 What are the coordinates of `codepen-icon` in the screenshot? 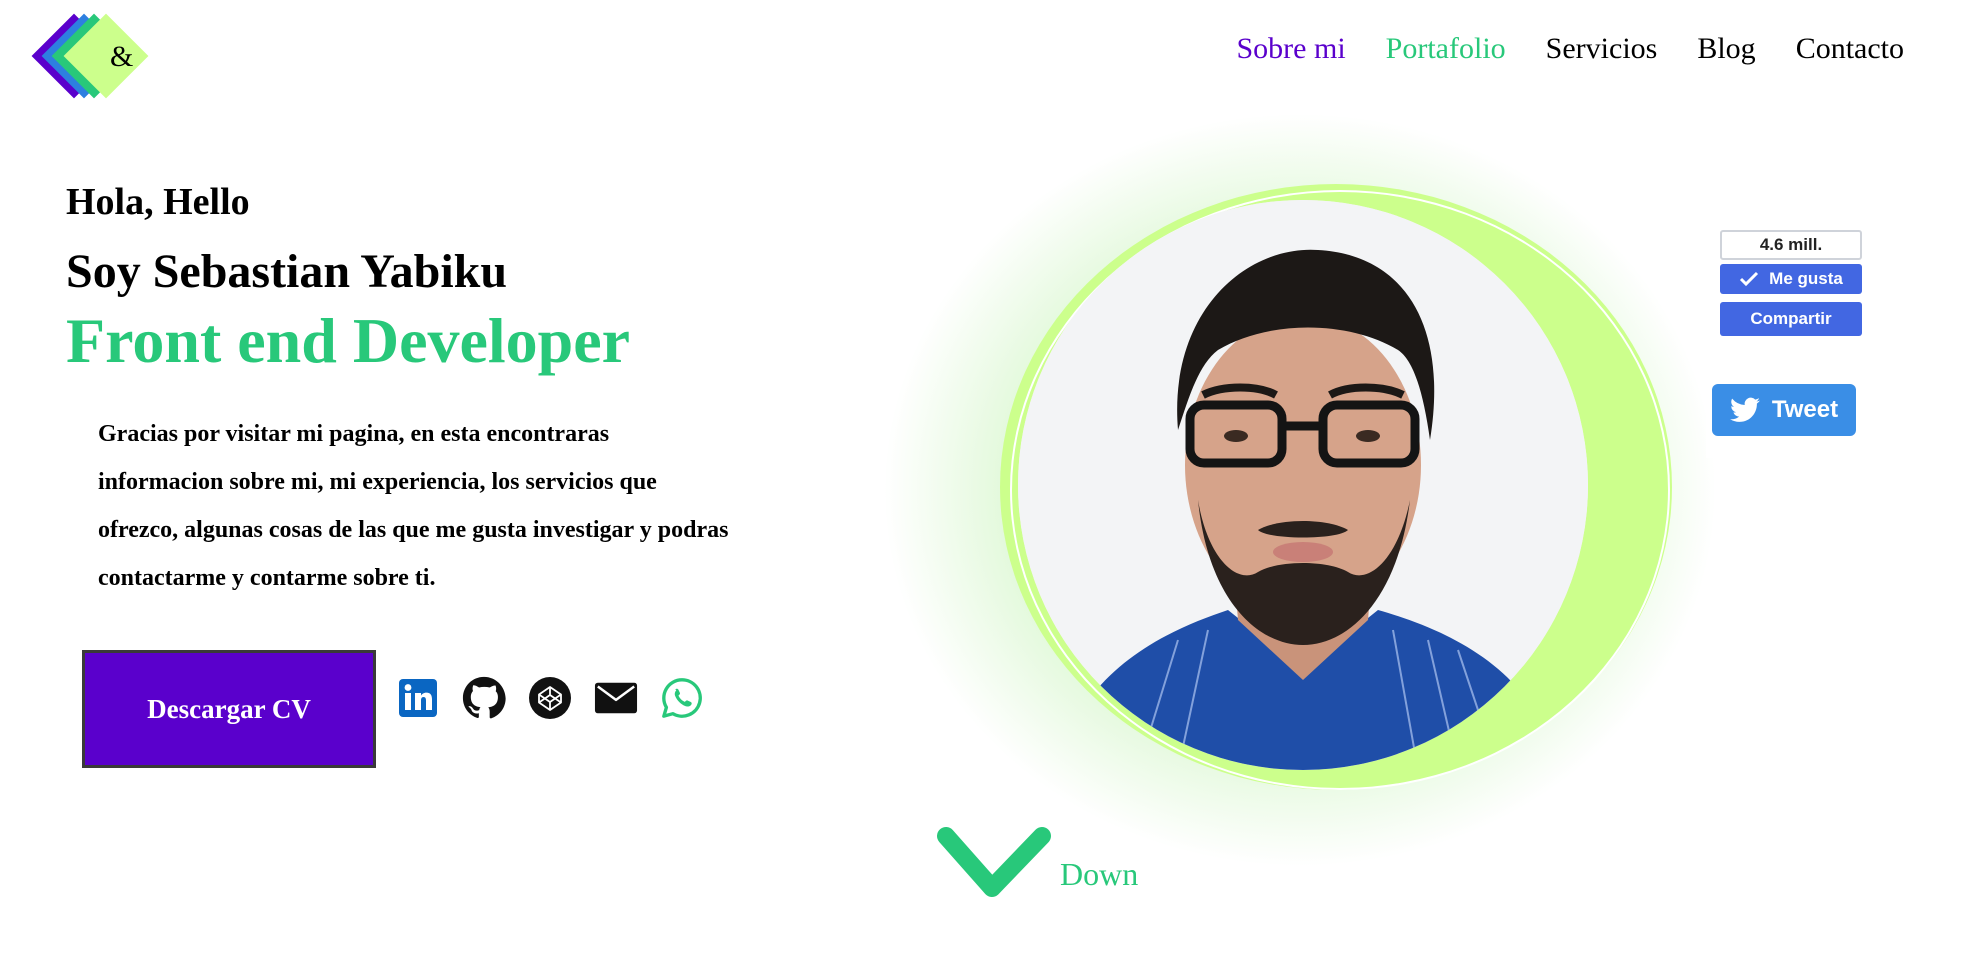 It's located at (550, 698).